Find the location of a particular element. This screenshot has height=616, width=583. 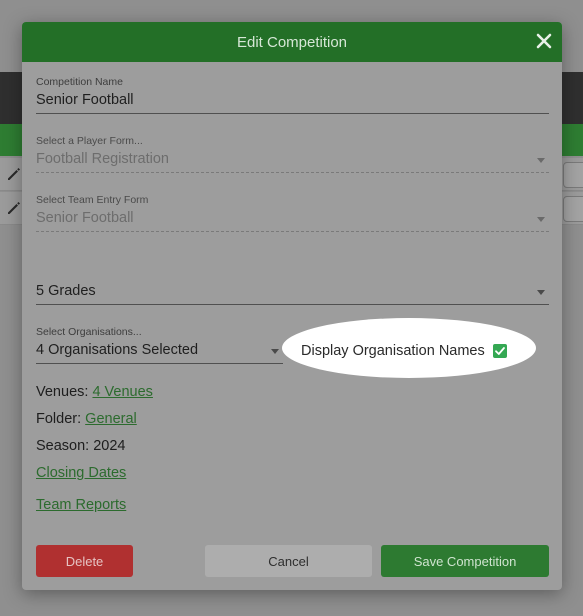

check-icon is located at coordinates (499, 351).